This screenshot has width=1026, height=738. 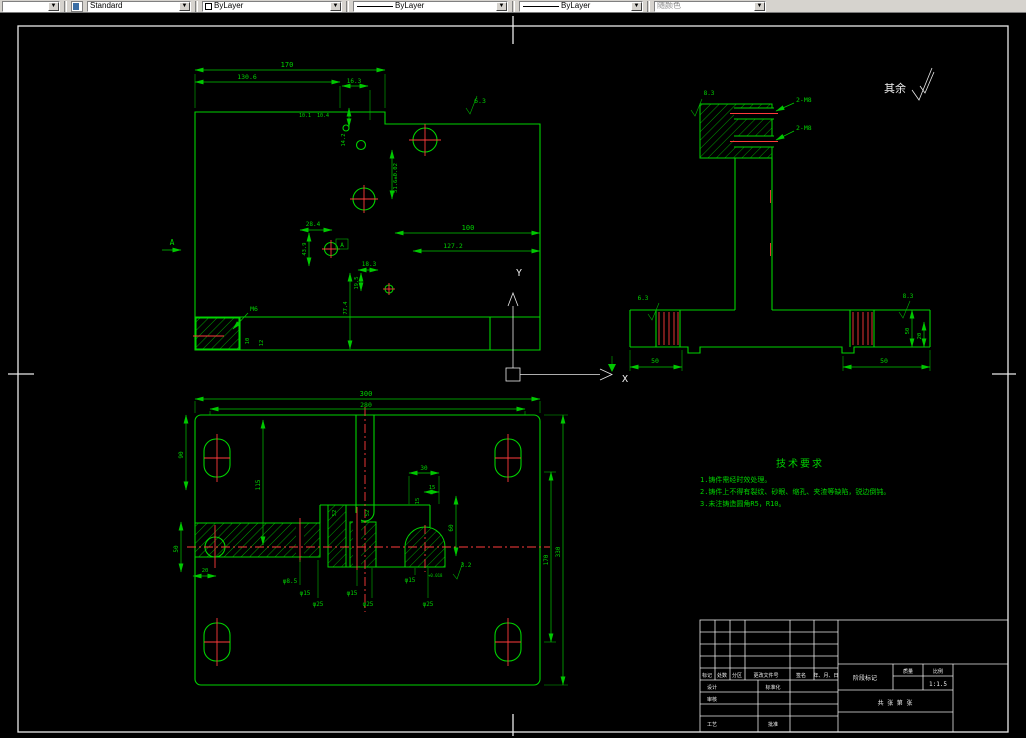 What do you see at coordinates (247, 77) in the screenshot?
I see `dim-label: 130.6` at bounding box center [247, 77].